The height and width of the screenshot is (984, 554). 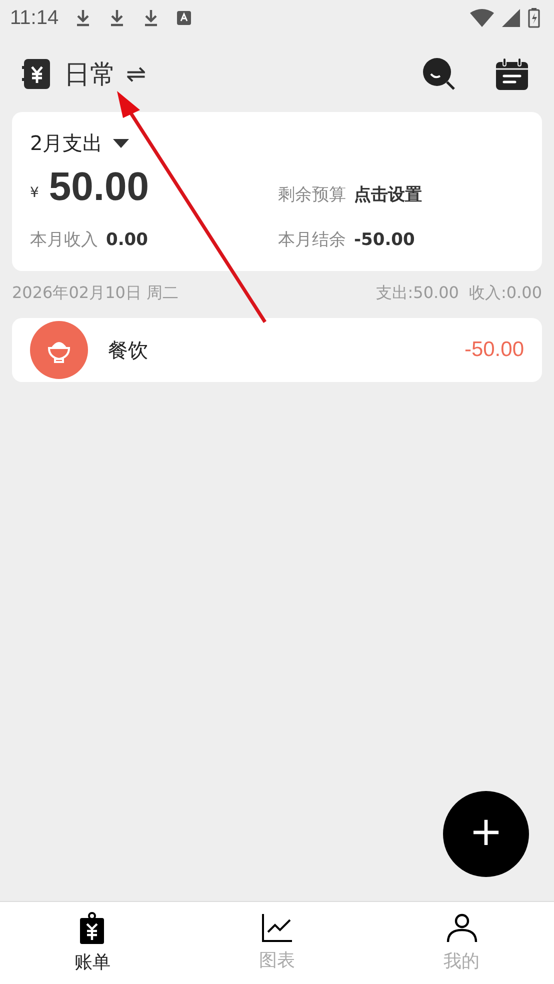 What do you see at coordinates (534, 18) in the screenshot?
I see `battery-icon` at bounding box center [534, 18].